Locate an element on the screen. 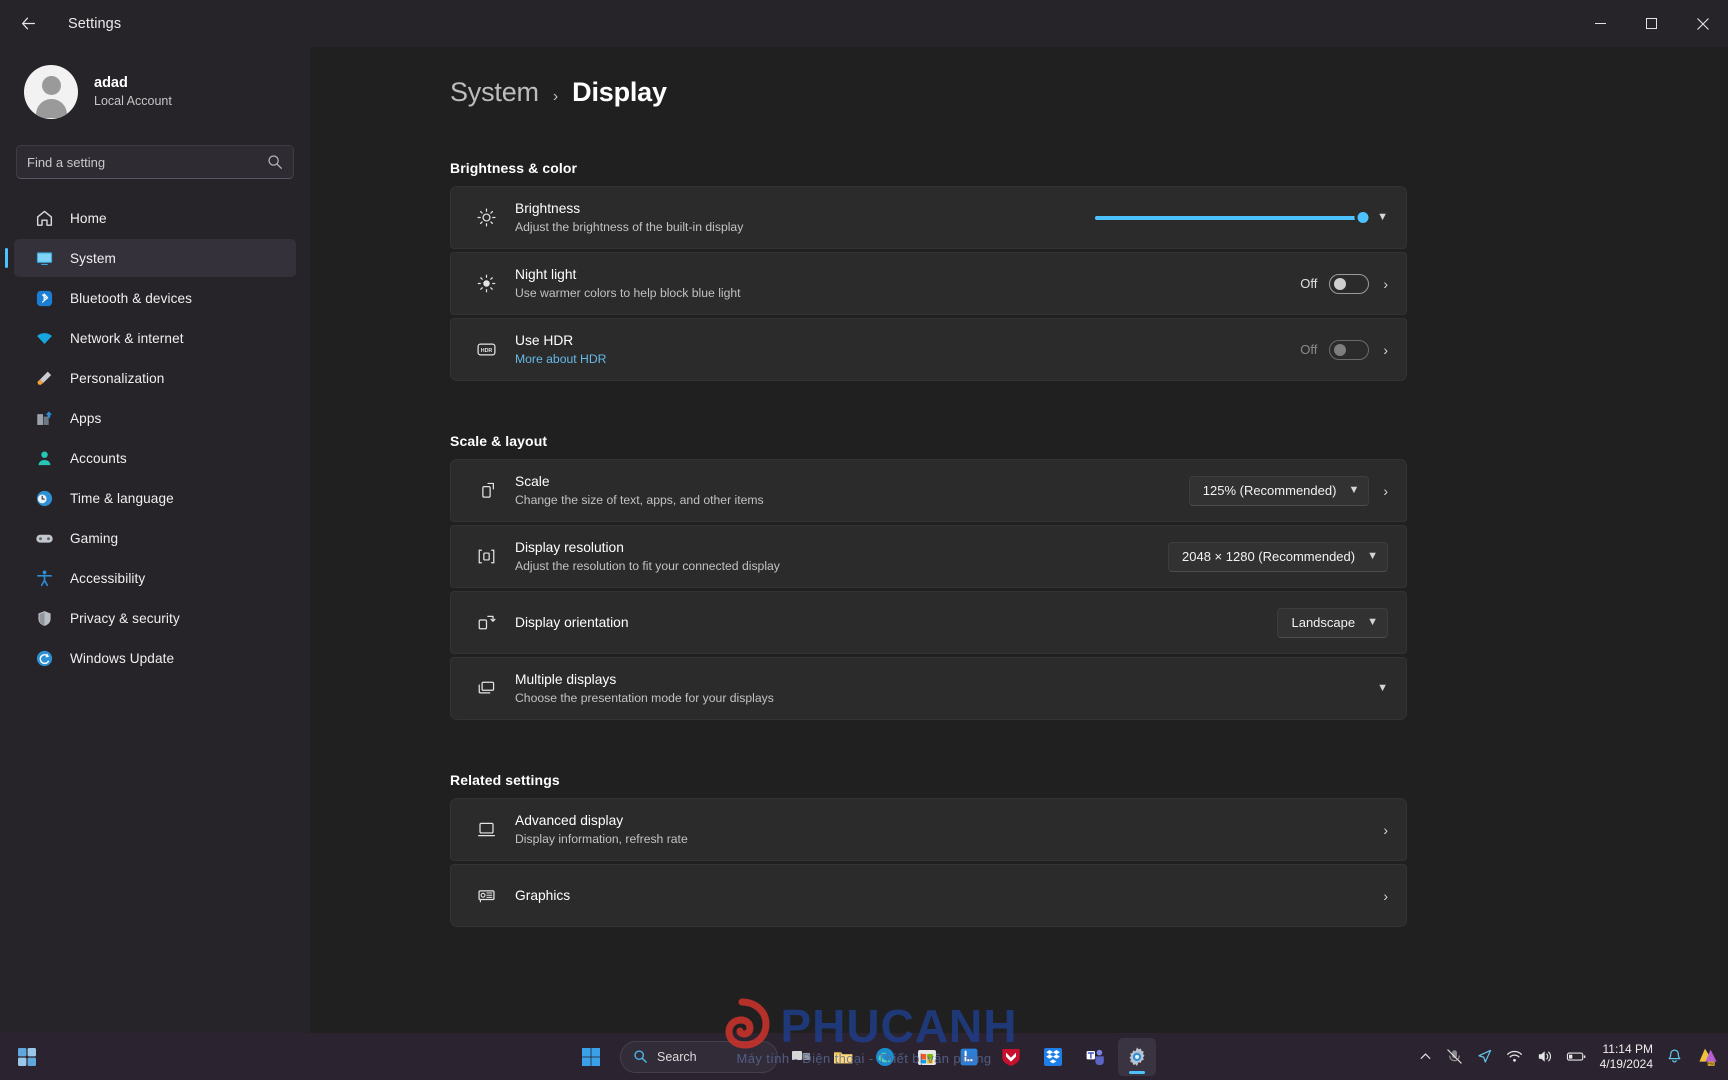 This screenshot has width=1728, height=1080. night-light-toggle is located at coordinates (1349, 283).